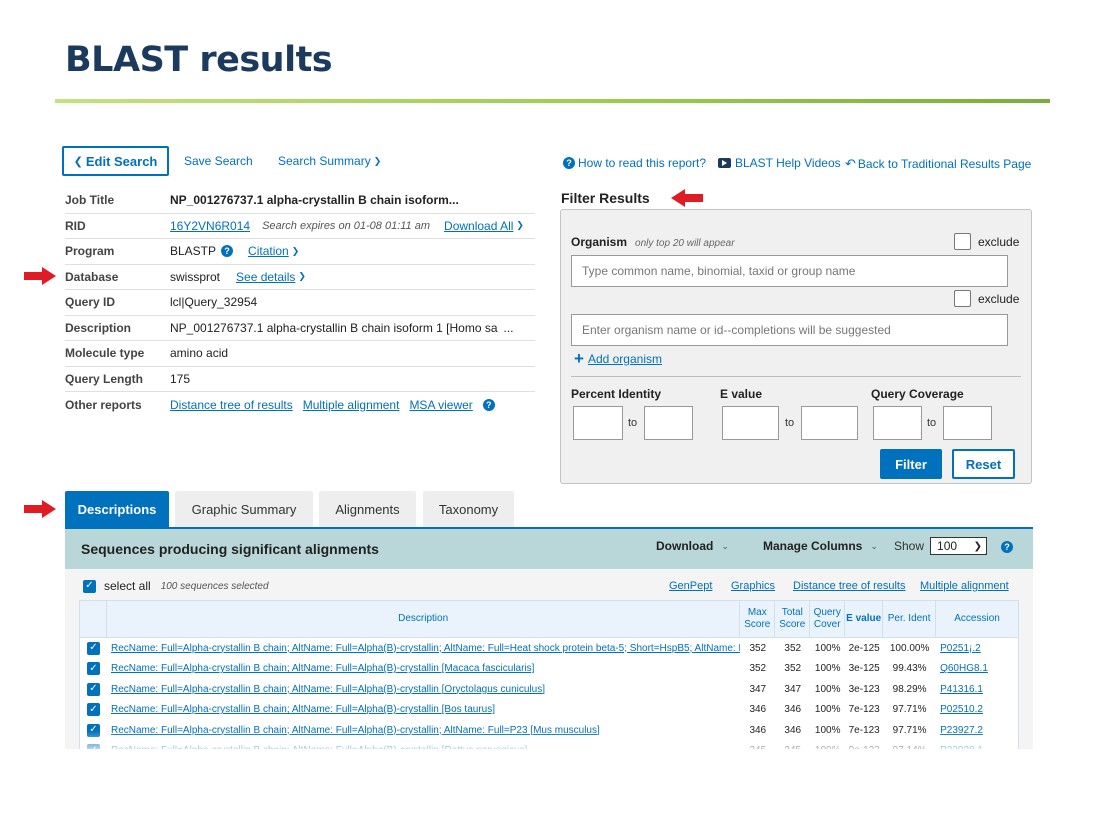 Image resolution: width=1102 pixels, height=827 pixels. I want to click on genpept-link: GenPept, so click(690, 586).